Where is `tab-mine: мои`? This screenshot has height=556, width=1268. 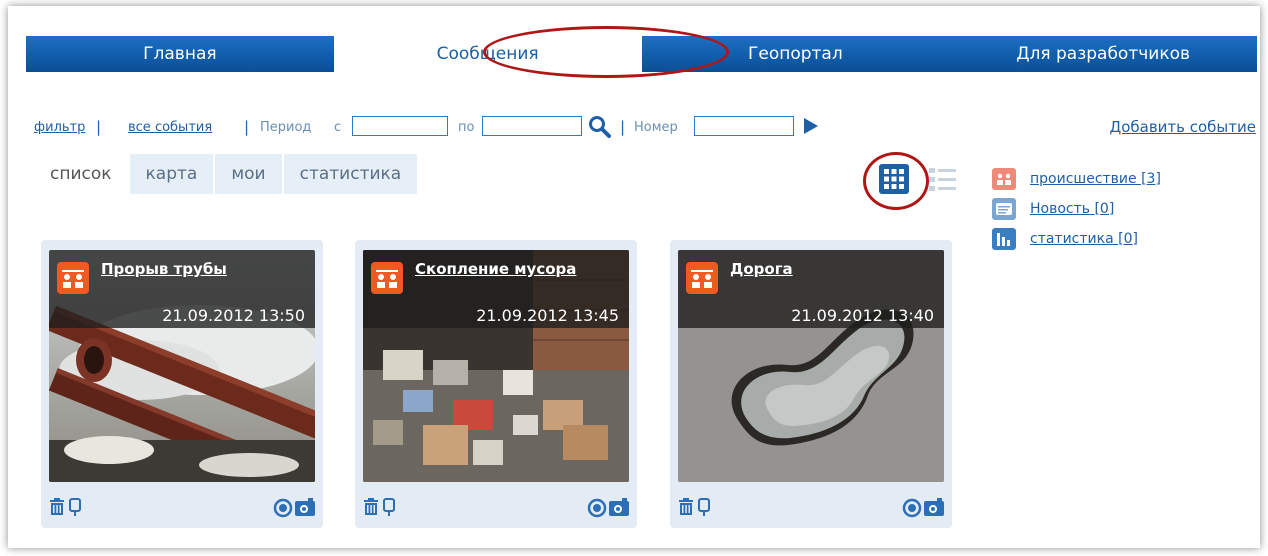 tab-mine: мои is located at coordinates (248, 174).